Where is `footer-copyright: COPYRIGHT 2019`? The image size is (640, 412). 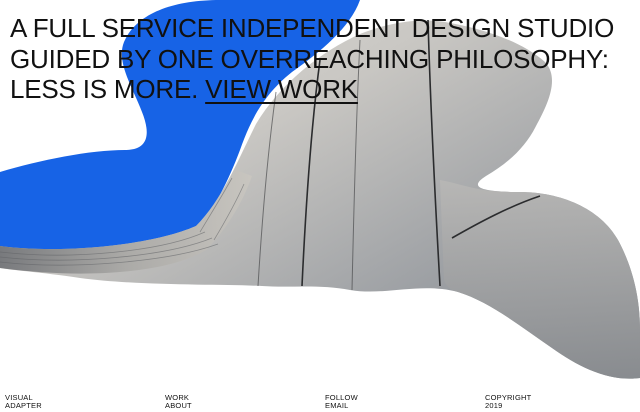 footer-copyright: COPYRIGHT 2019 is located at coordinates (508, 402).